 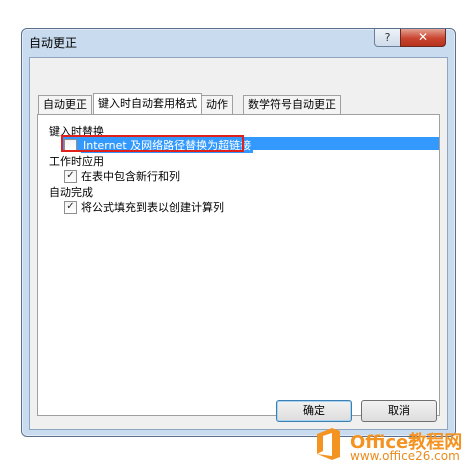 I want to click on fill-formulas-checkbox: ✓, so click(x=70, y=207).